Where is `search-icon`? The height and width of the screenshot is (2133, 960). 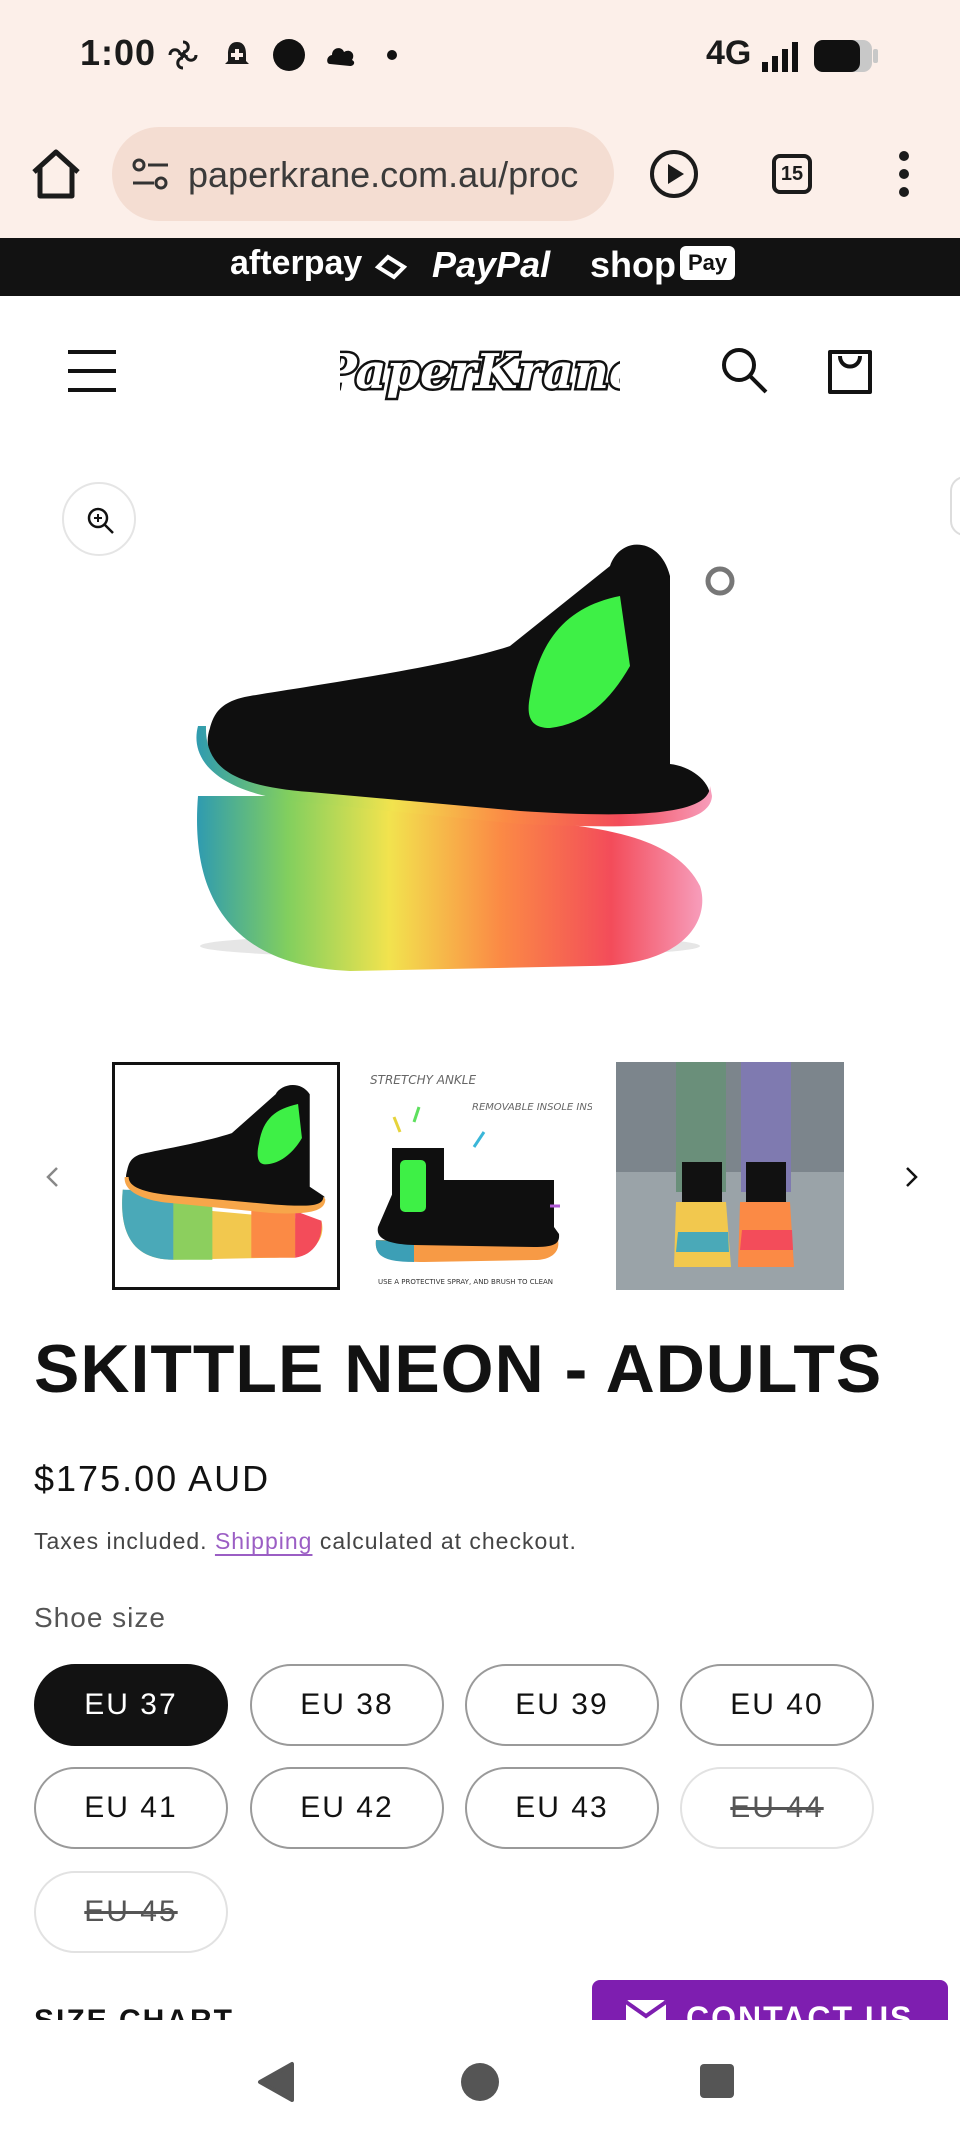
search-icon is located at coordinates (744, 370).